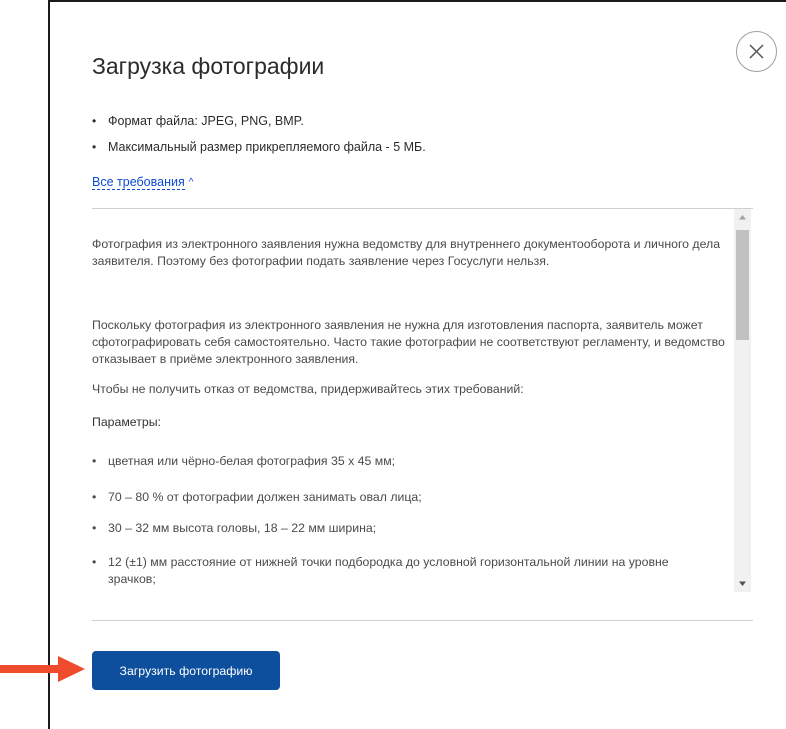  What do you see at coordinates (422, 620) in the screenshot?
I see `divider-bottom` at bounding box center [422, 620].